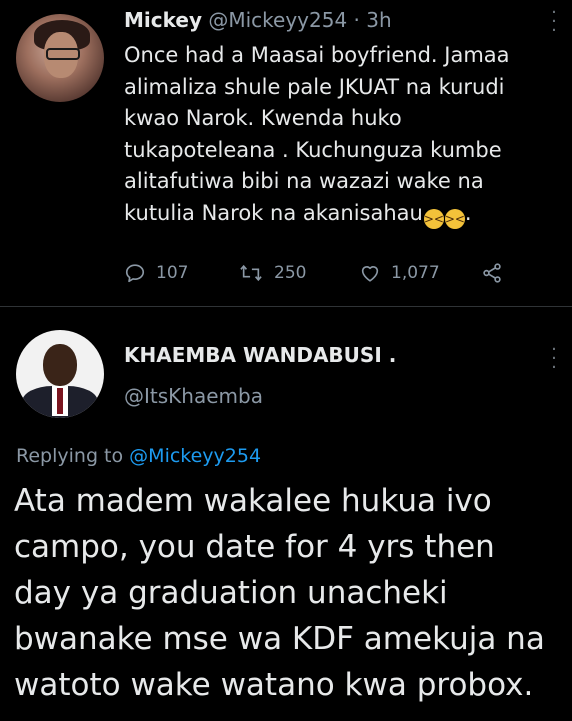 Image resolution: width=572 pixels, height=721 pixels. What do you see at coordinates (135, 273) in the screenshot?
I see `reply-icon` at bounding box center [135, 273].